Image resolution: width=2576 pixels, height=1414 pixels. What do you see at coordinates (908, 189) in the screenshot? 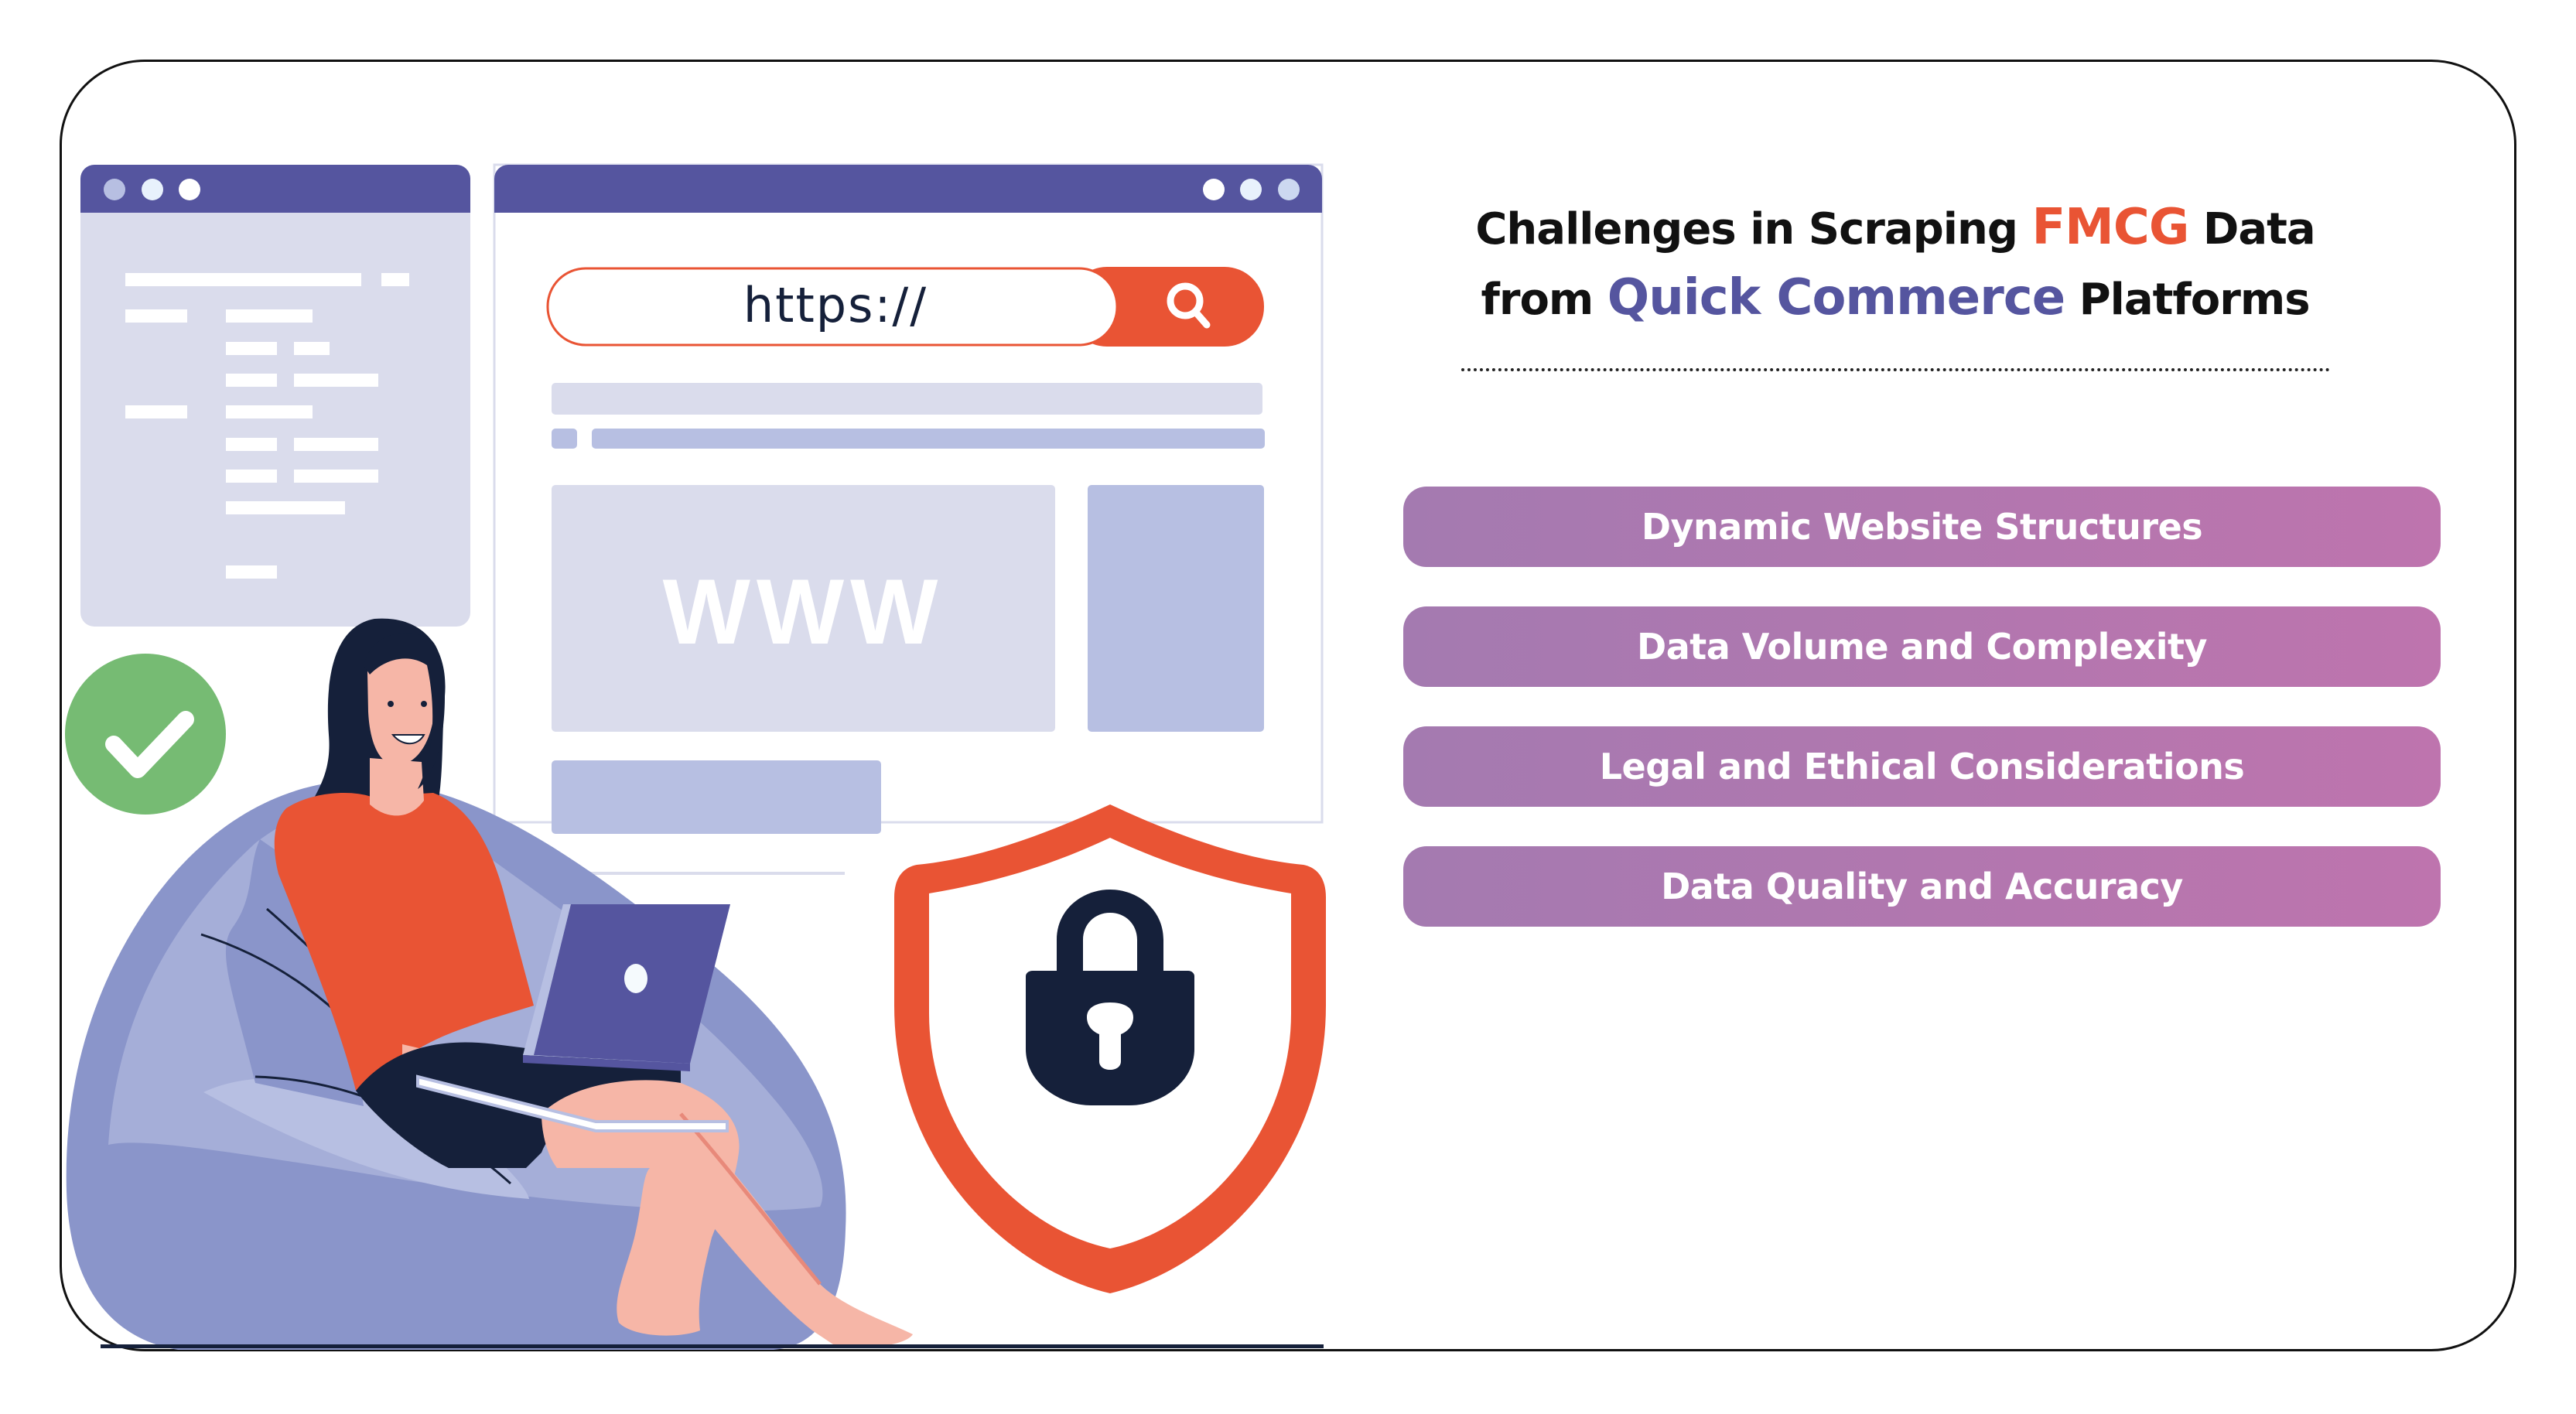
I see `browser-titlebar` at bounding box center [908, 189].